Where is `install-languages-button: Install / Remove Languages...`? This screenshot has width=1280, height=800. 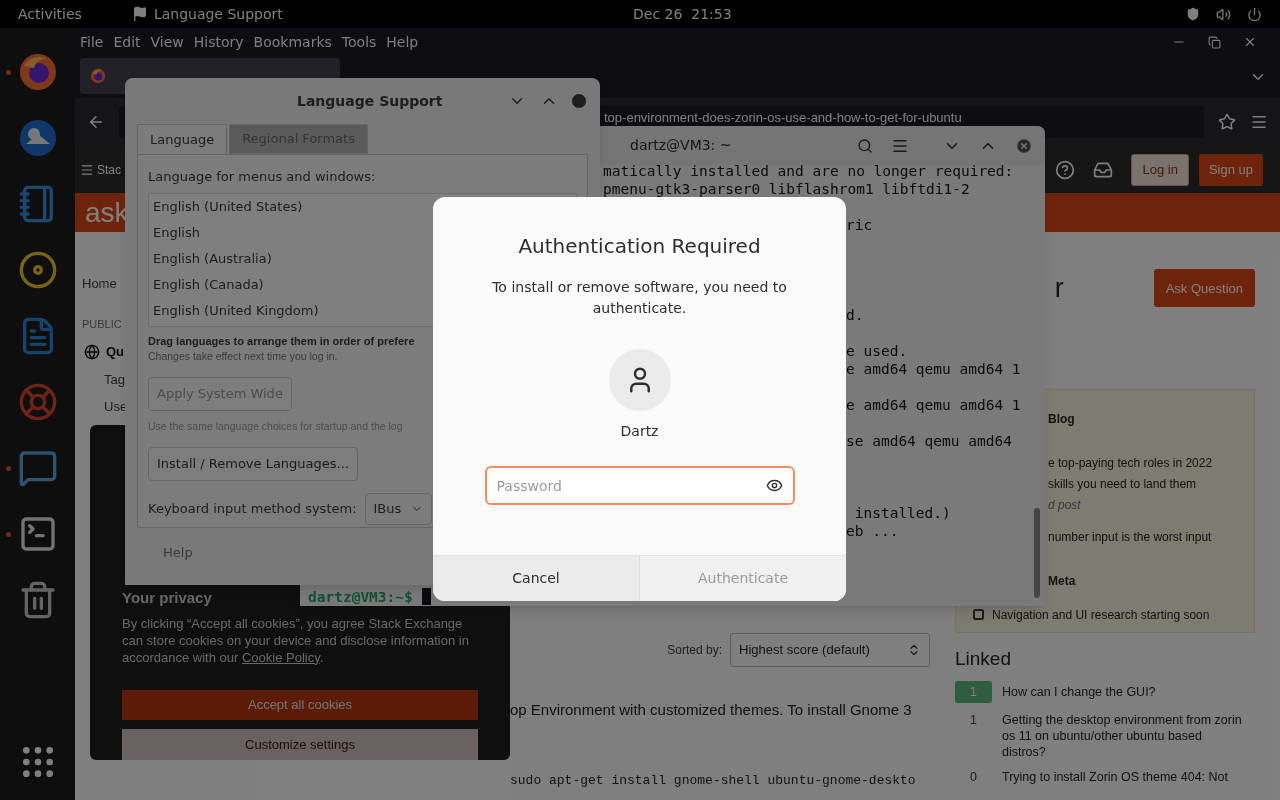 install-languages-button: Install / Remove Languages... is located at coordinates (253, 463).